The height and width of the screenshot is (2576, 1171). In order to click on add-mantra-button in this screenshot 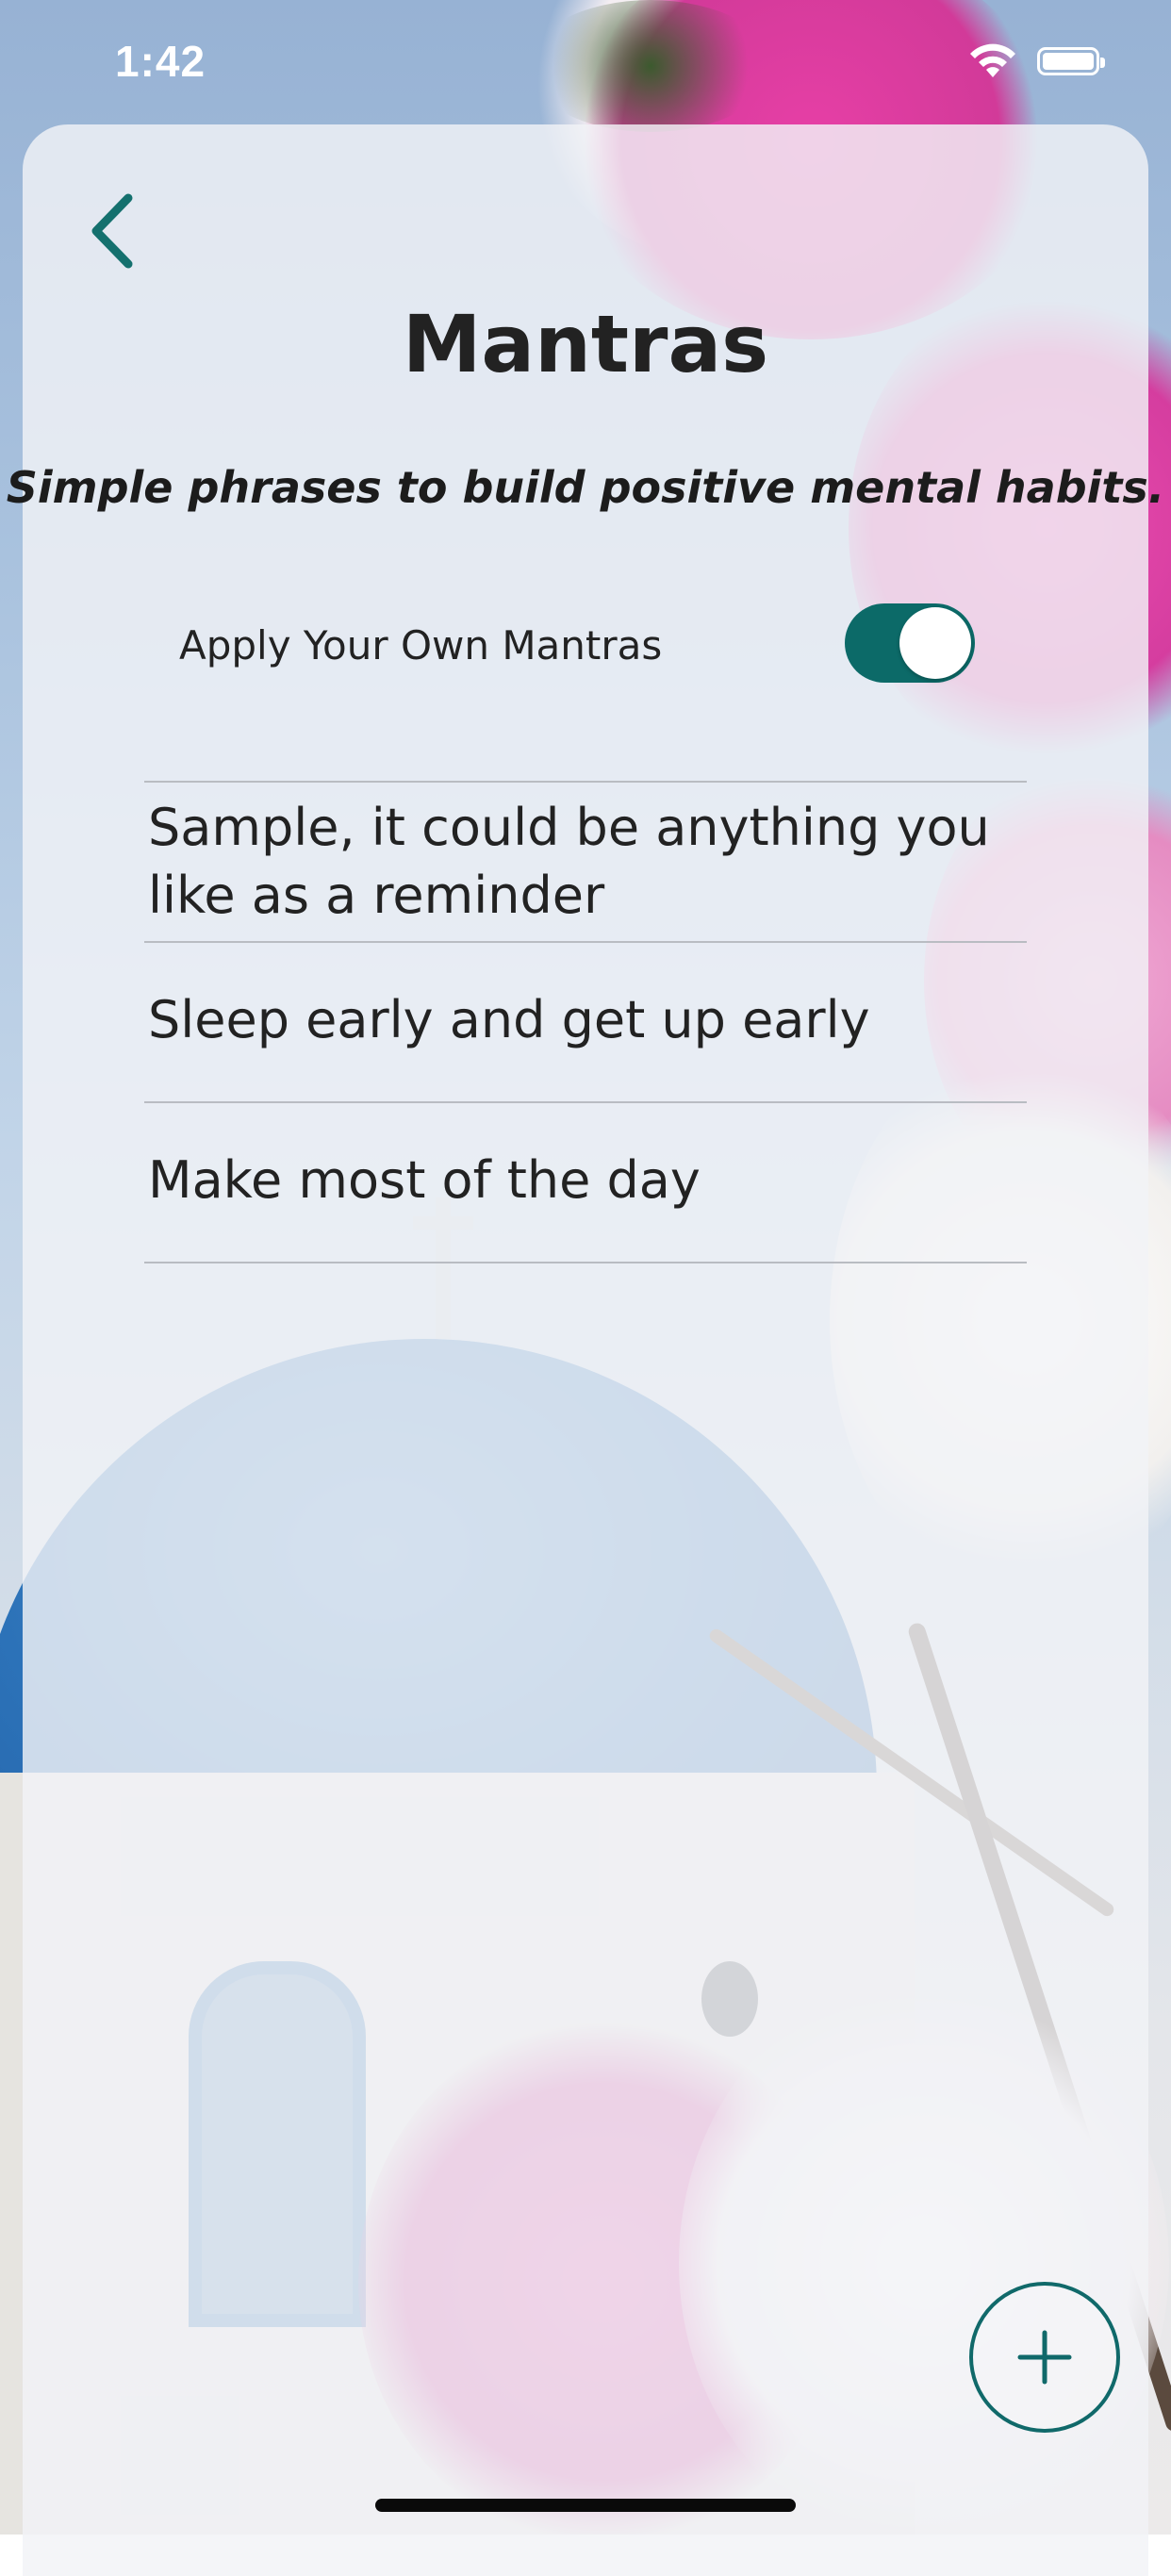, I will do `click(1044, 2357)`.